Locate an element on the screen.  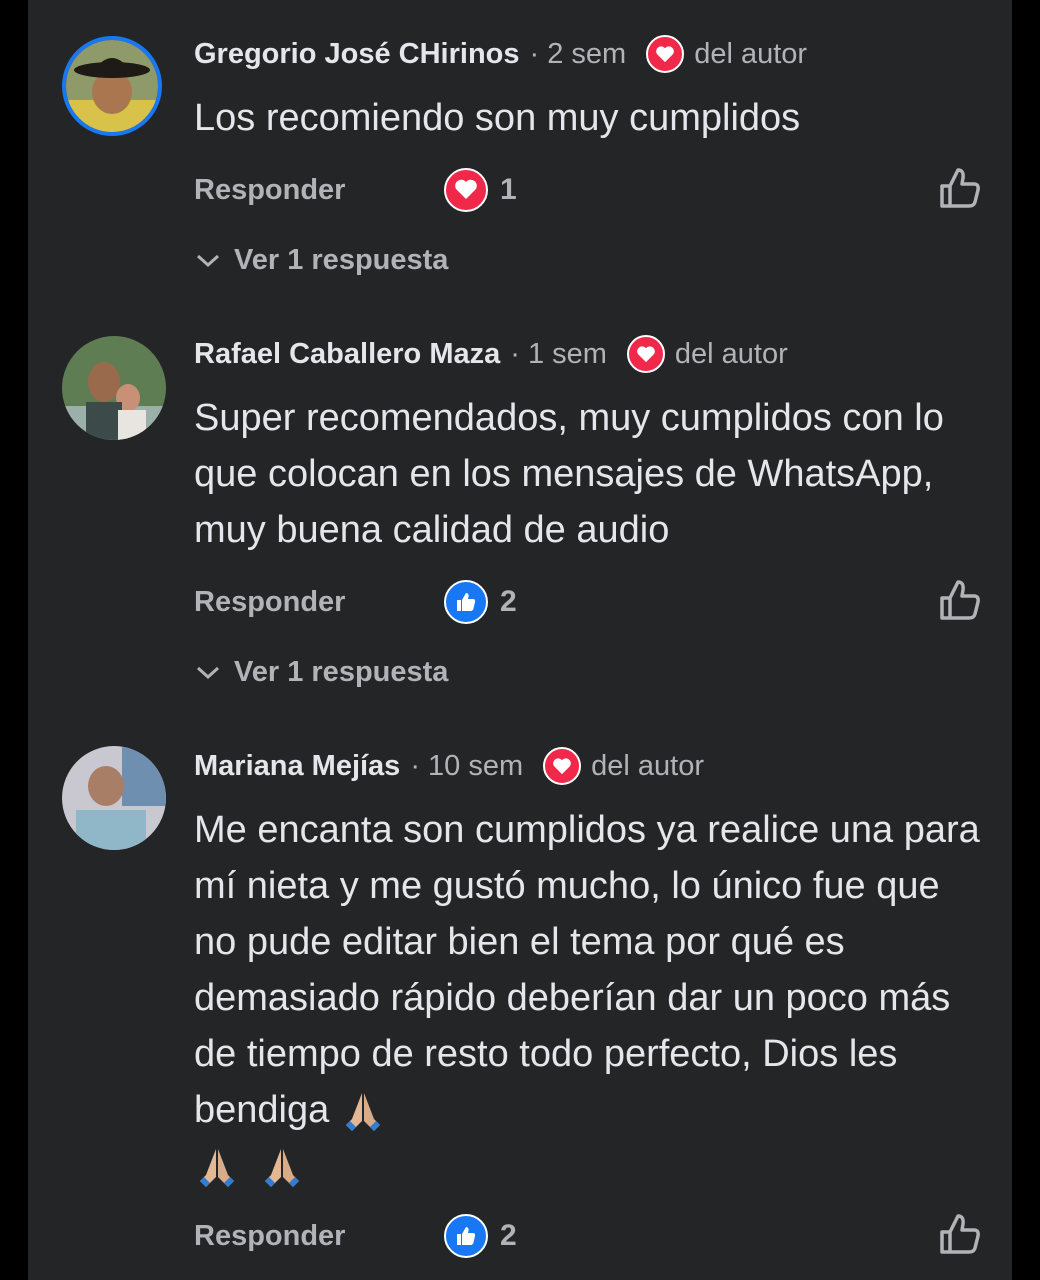
comment-header: Gregorio José CHirinos · 2 sem del autor is located at coordinates (500, 54).